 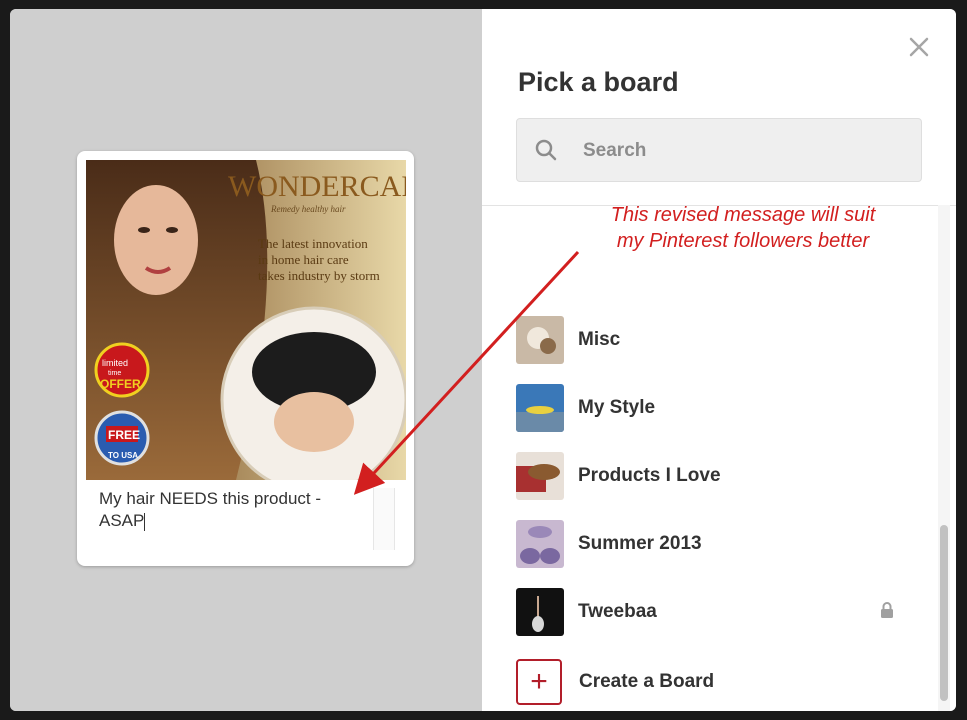 I want to click on create-board-label: Create a Board, so click(x=647, y=681).